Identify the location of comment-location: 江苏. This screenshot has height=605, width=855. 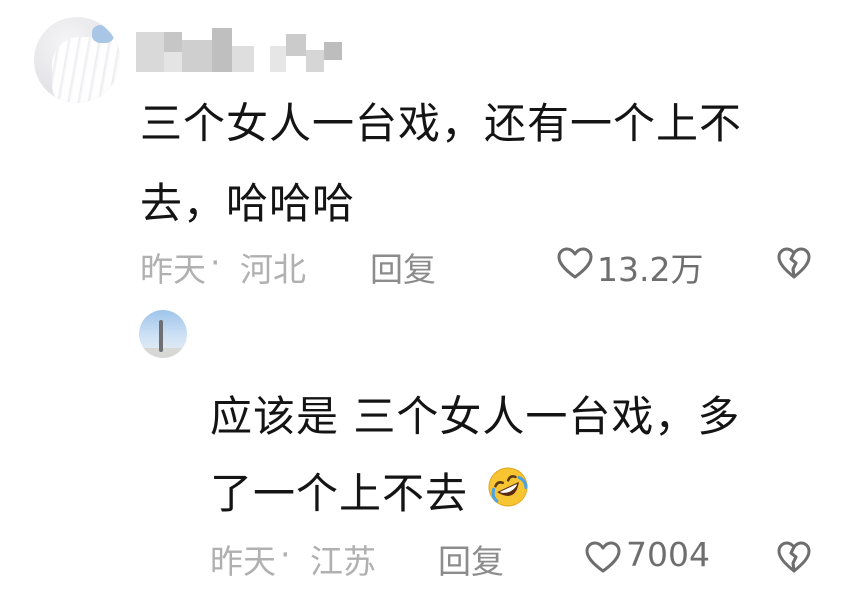
(343, 561).